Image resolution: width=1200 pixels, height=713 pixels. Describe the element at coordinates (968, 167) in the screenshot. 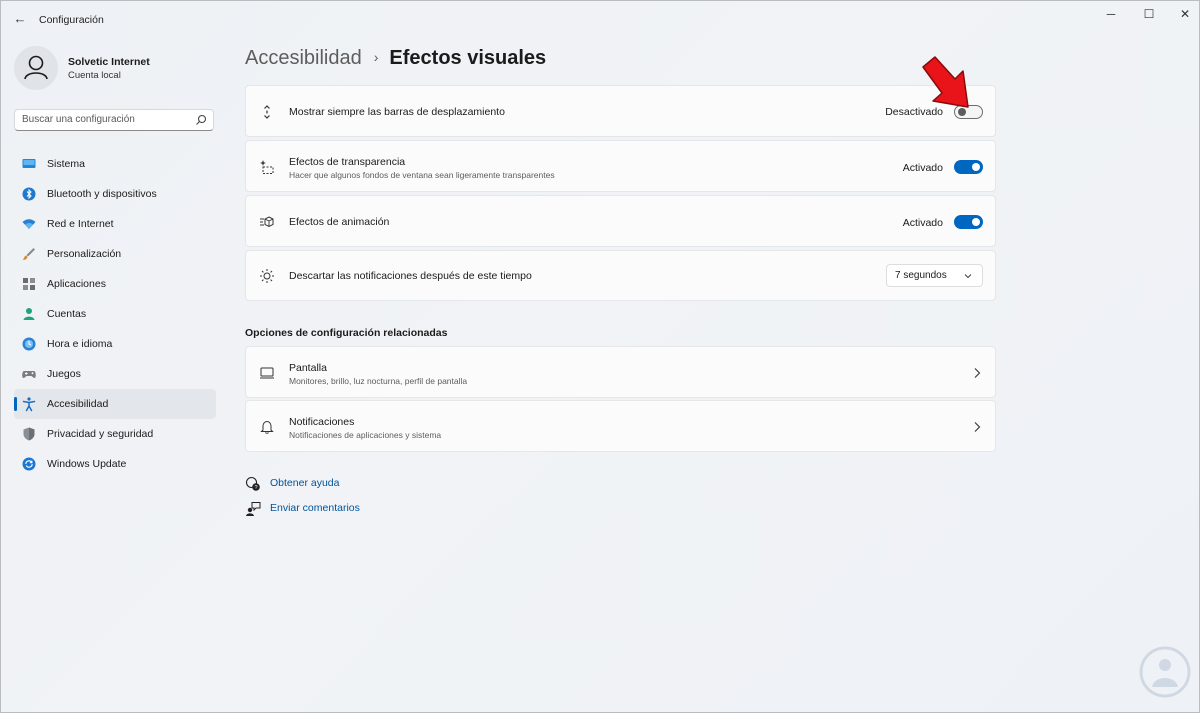

I see `transparency-toggle` at that location.